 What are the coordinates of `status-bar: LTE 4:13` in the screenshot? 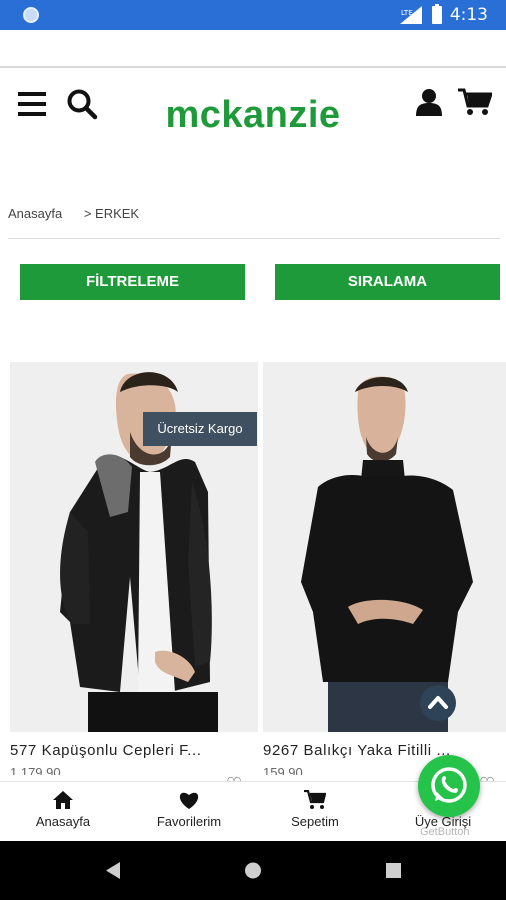 It's located at (253, 15).